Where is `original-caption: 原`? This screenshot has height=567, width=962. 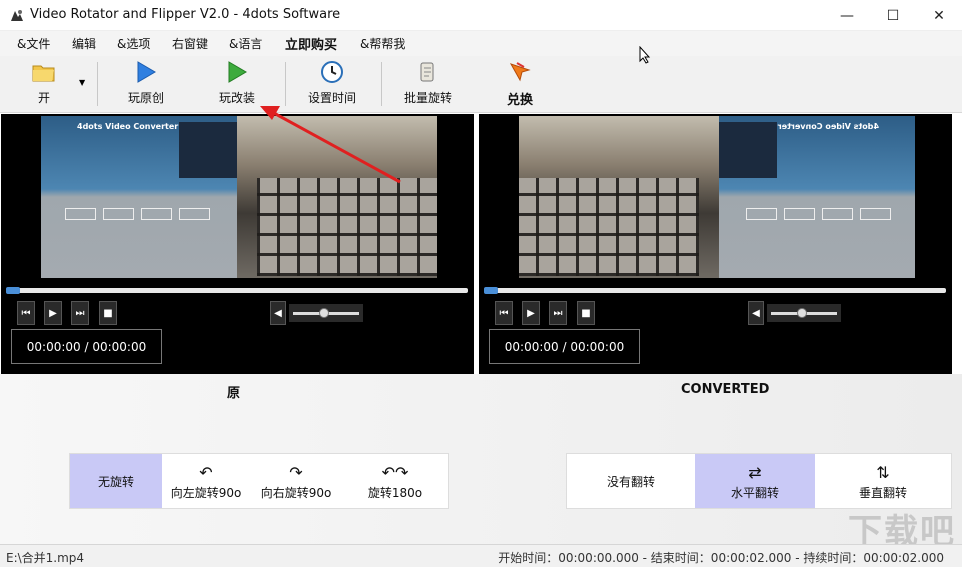 original-caption: 原 is located at coordinates (234, 393).